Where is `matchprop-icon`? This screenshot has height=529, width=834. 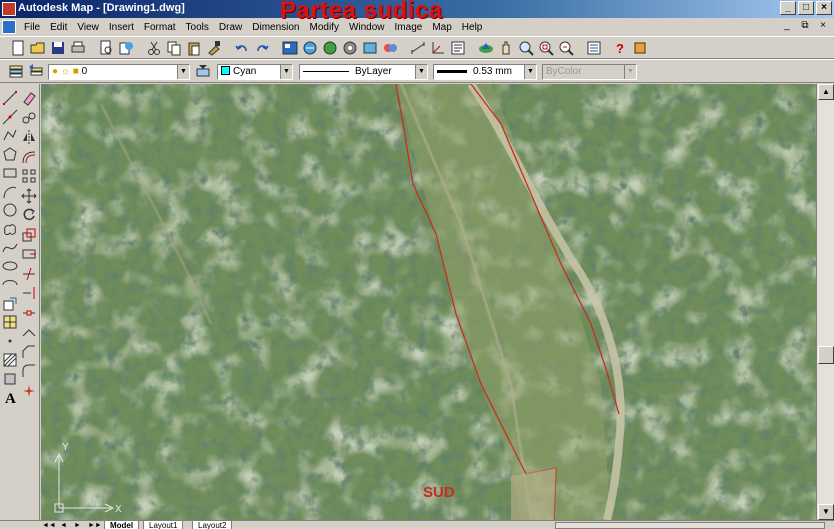 matchprop-icon is located at coordinates (214, 48).